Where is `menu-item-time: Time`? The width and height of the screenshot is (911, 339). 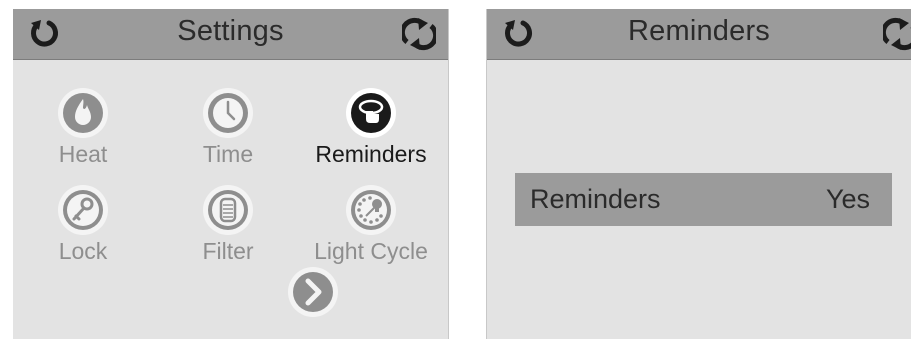 menu-item-time: Time is located at coordinates (228, 133).